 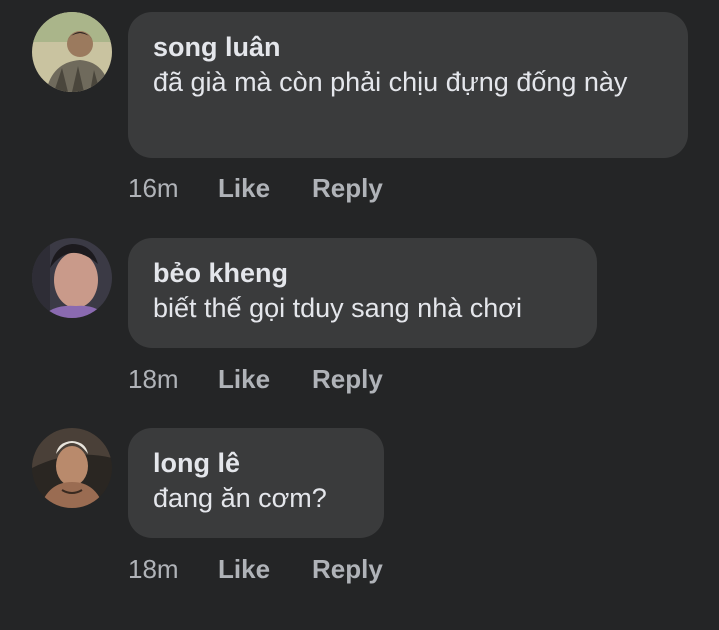 What do you see at coordinates (278, 188) in the screenshot?
I see `comment-actions: 16m Like Reply` at bounding box center [278, 188].